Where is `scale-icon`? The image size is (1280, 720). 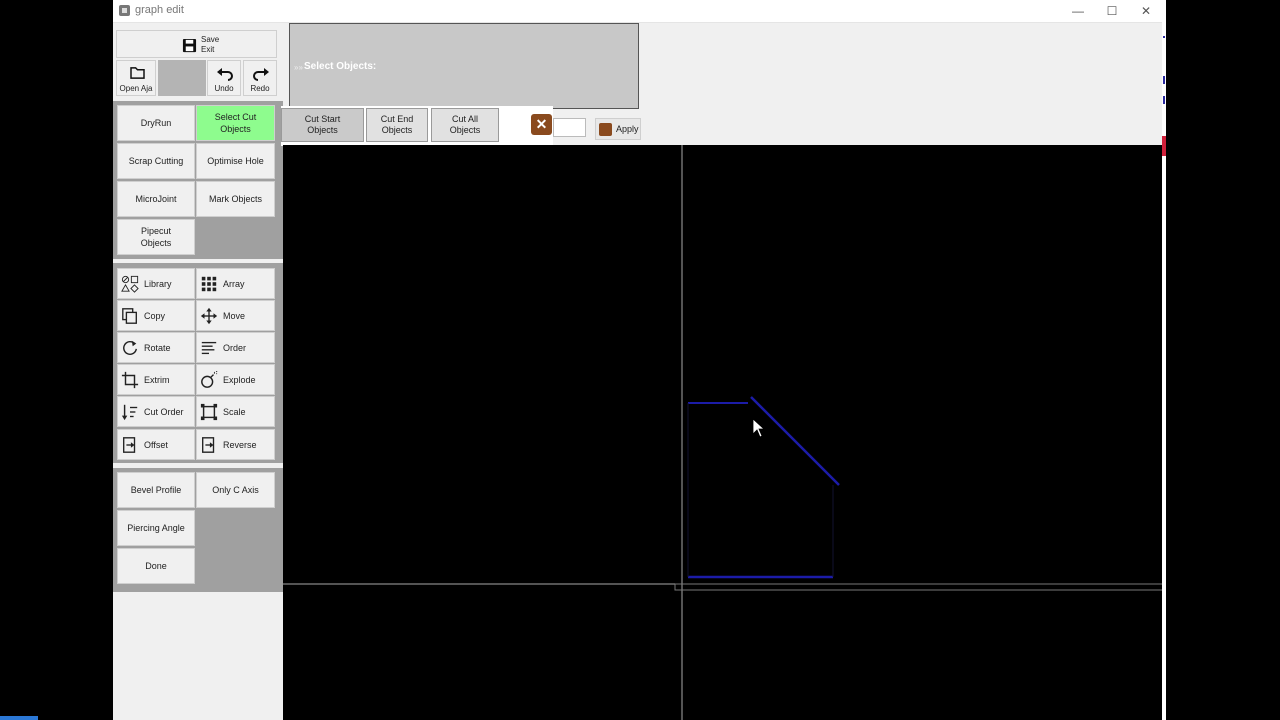
scale-icon is located at coordinates (209, 411).